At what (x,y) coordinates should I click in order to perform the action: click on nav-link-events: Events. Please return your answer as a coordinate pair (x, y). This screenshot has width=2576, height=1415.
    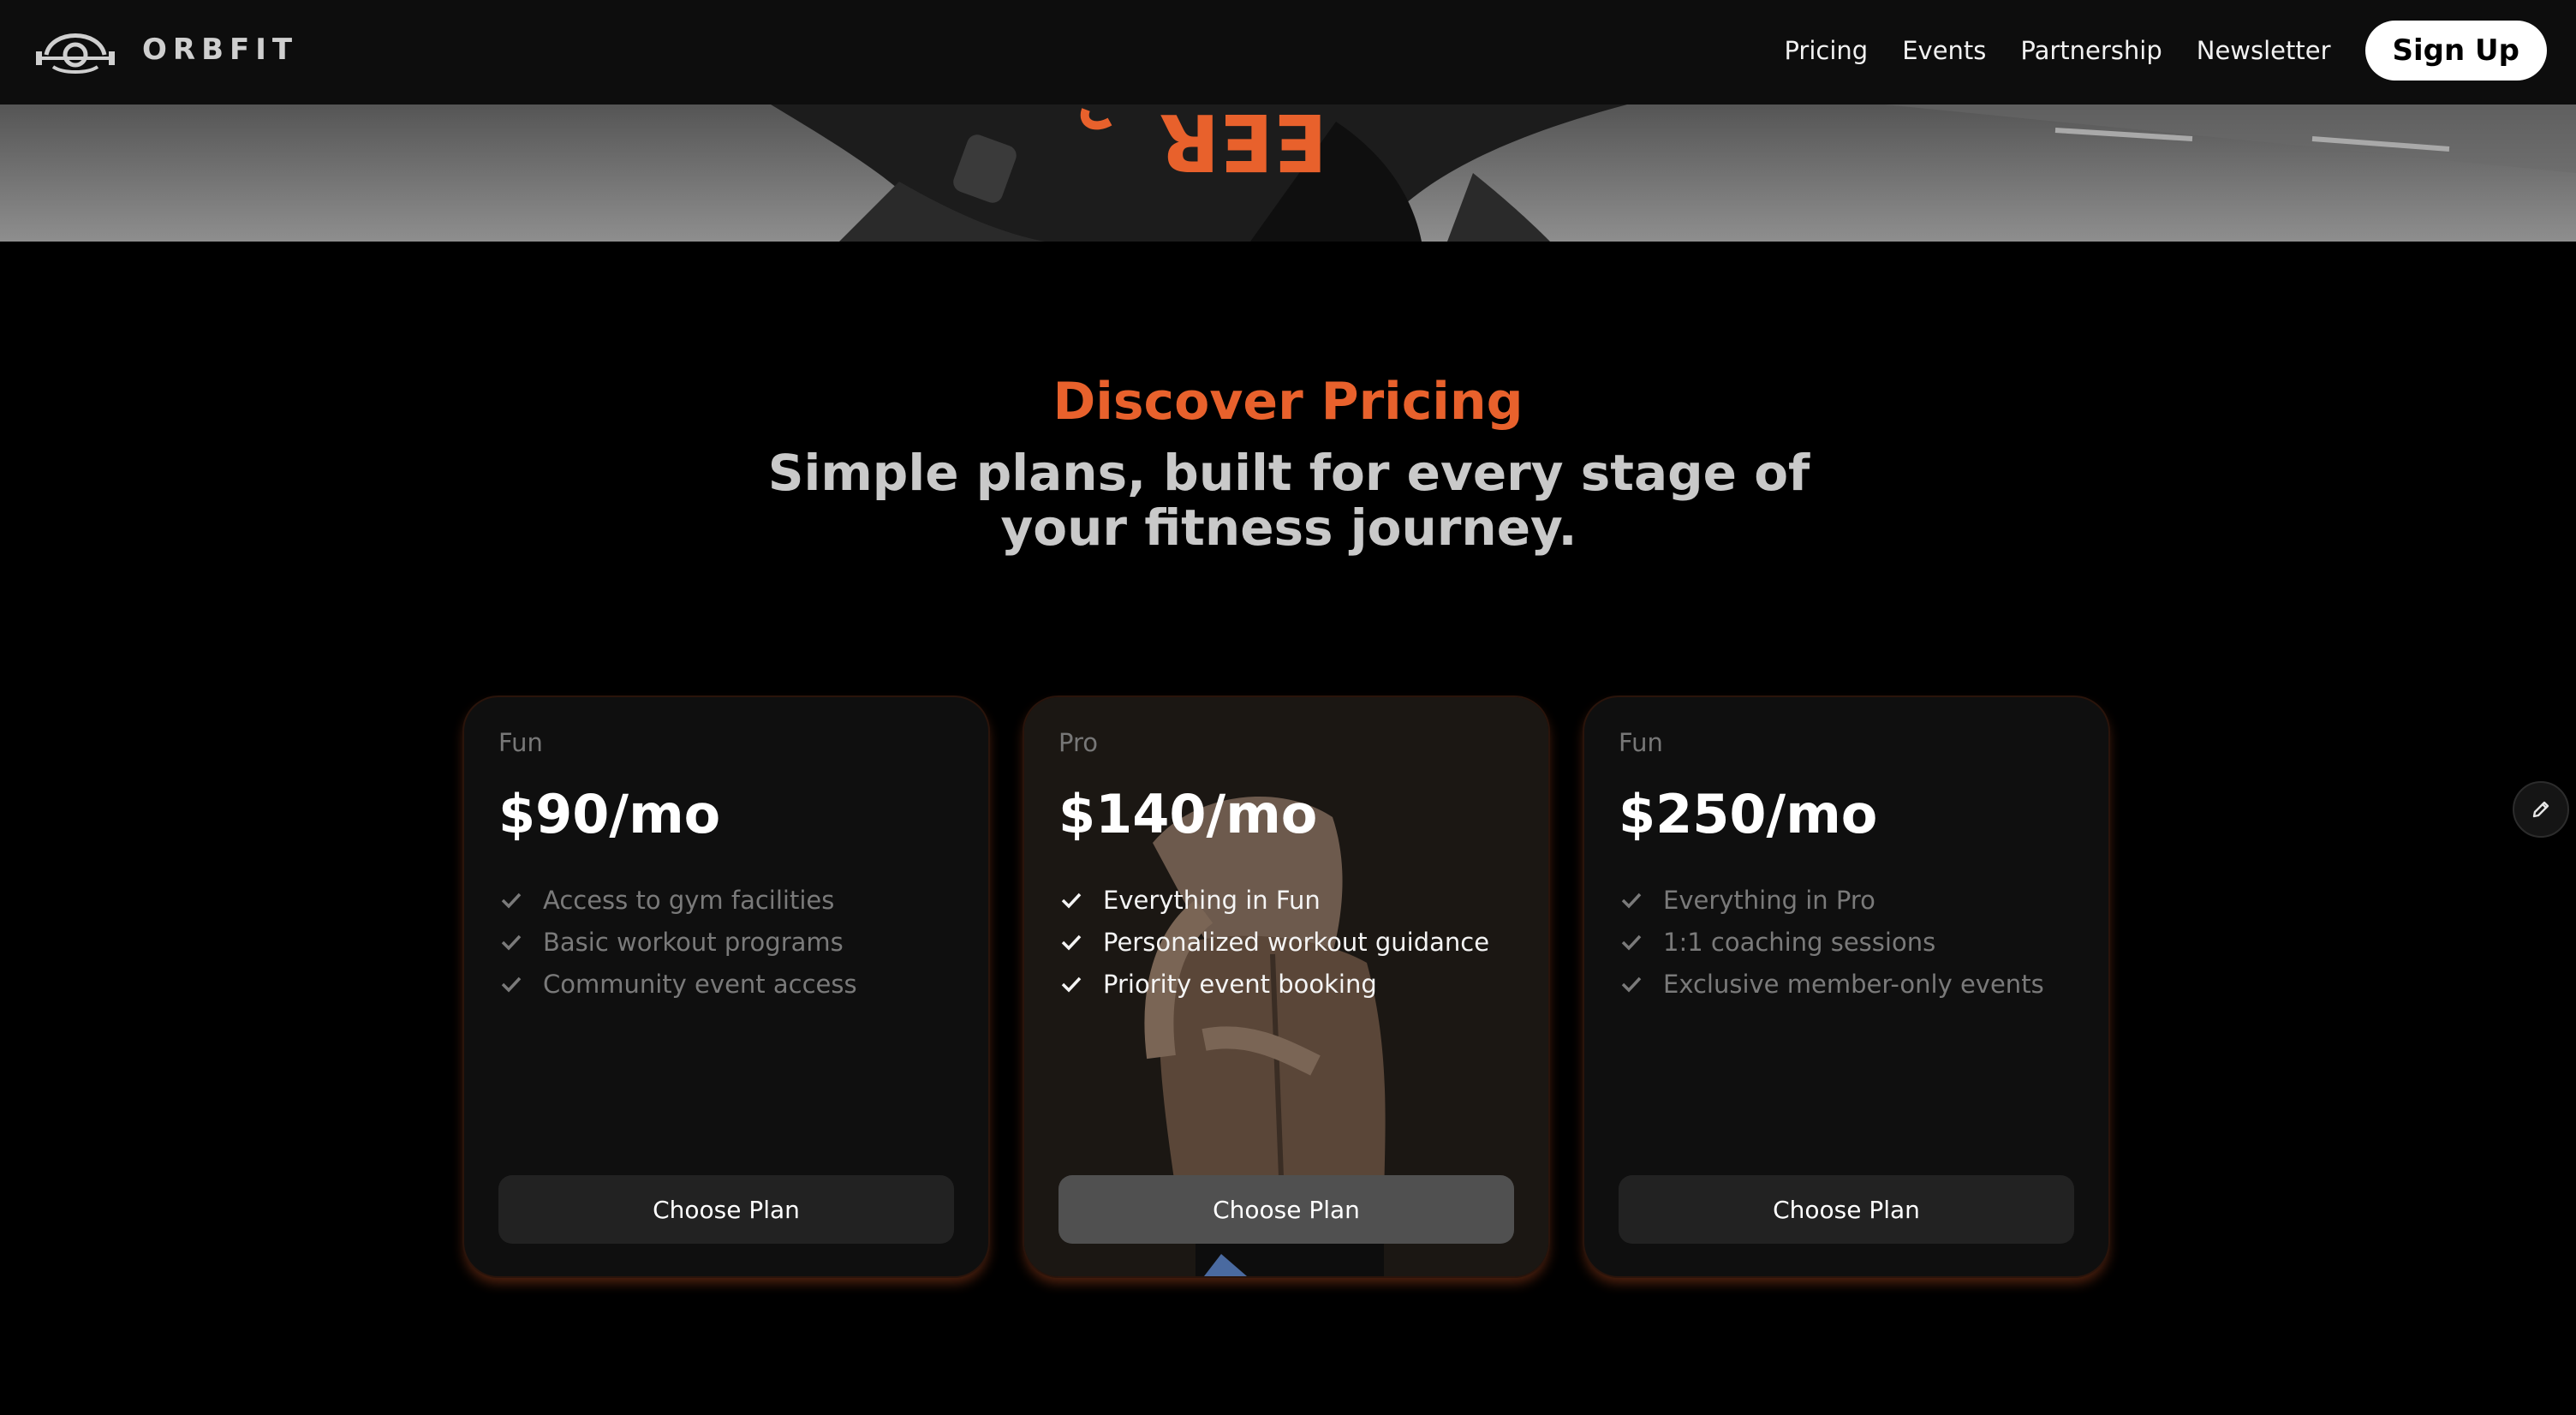
    Looking at the image, I should click on (1944, 50).